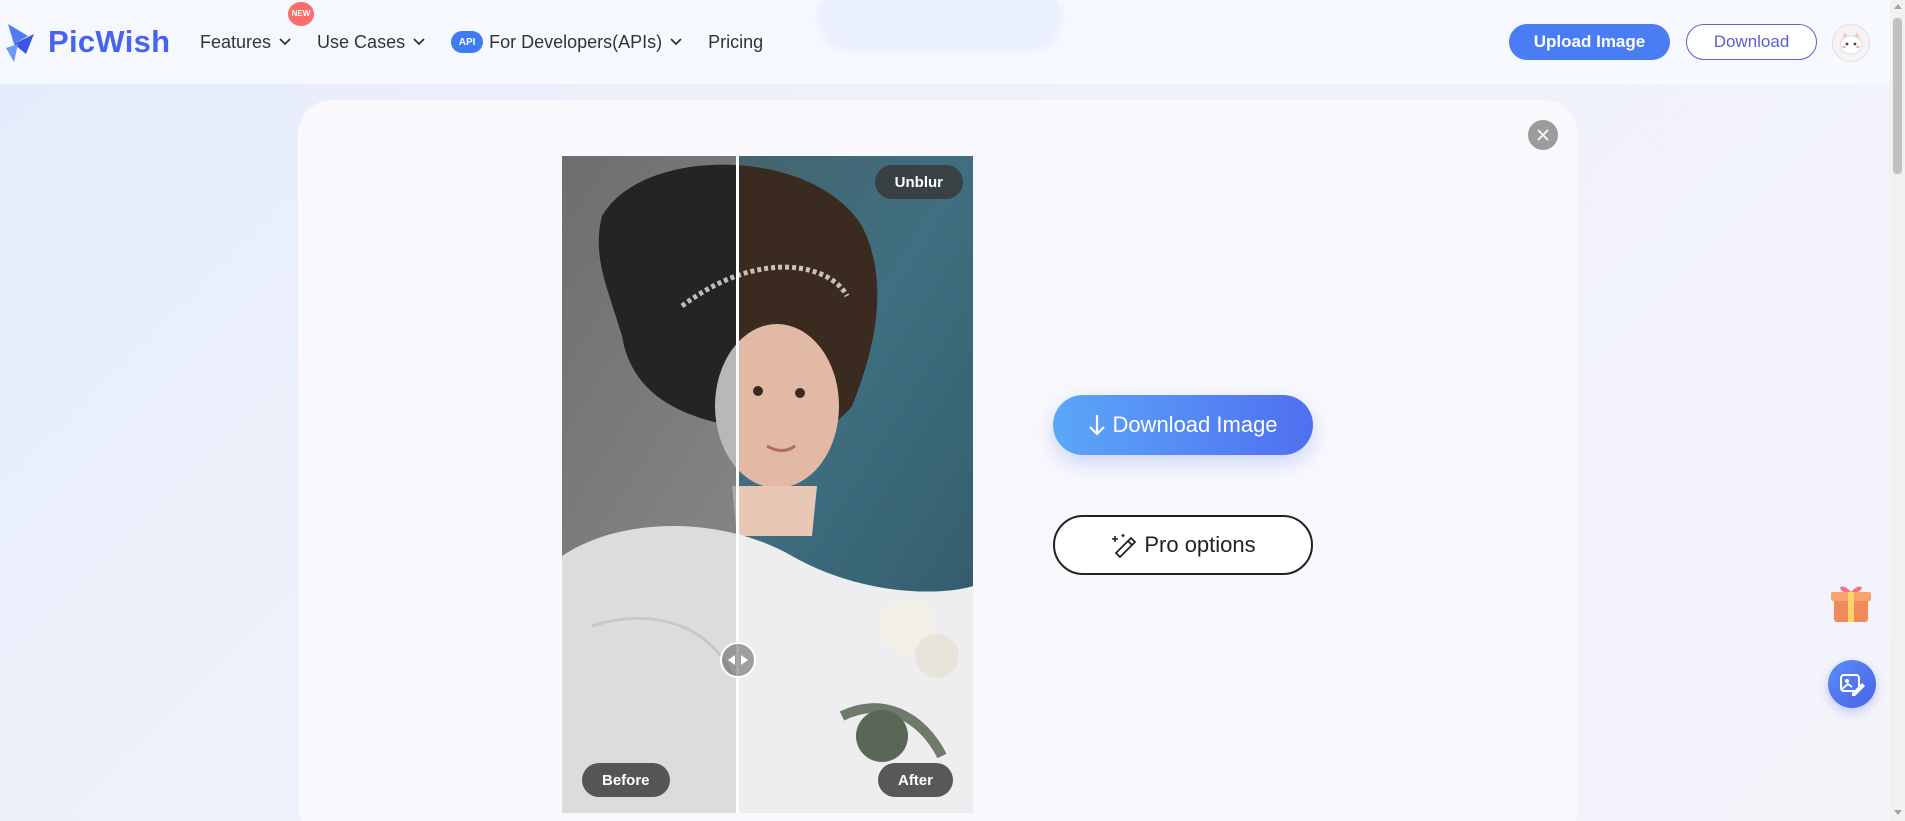 The height and width of the screenshot is (821, 1905). What do you see at coordinates (109, 41) in the screenshot?
I see `brand-name: PicWish` at bounding box center [109, 41].